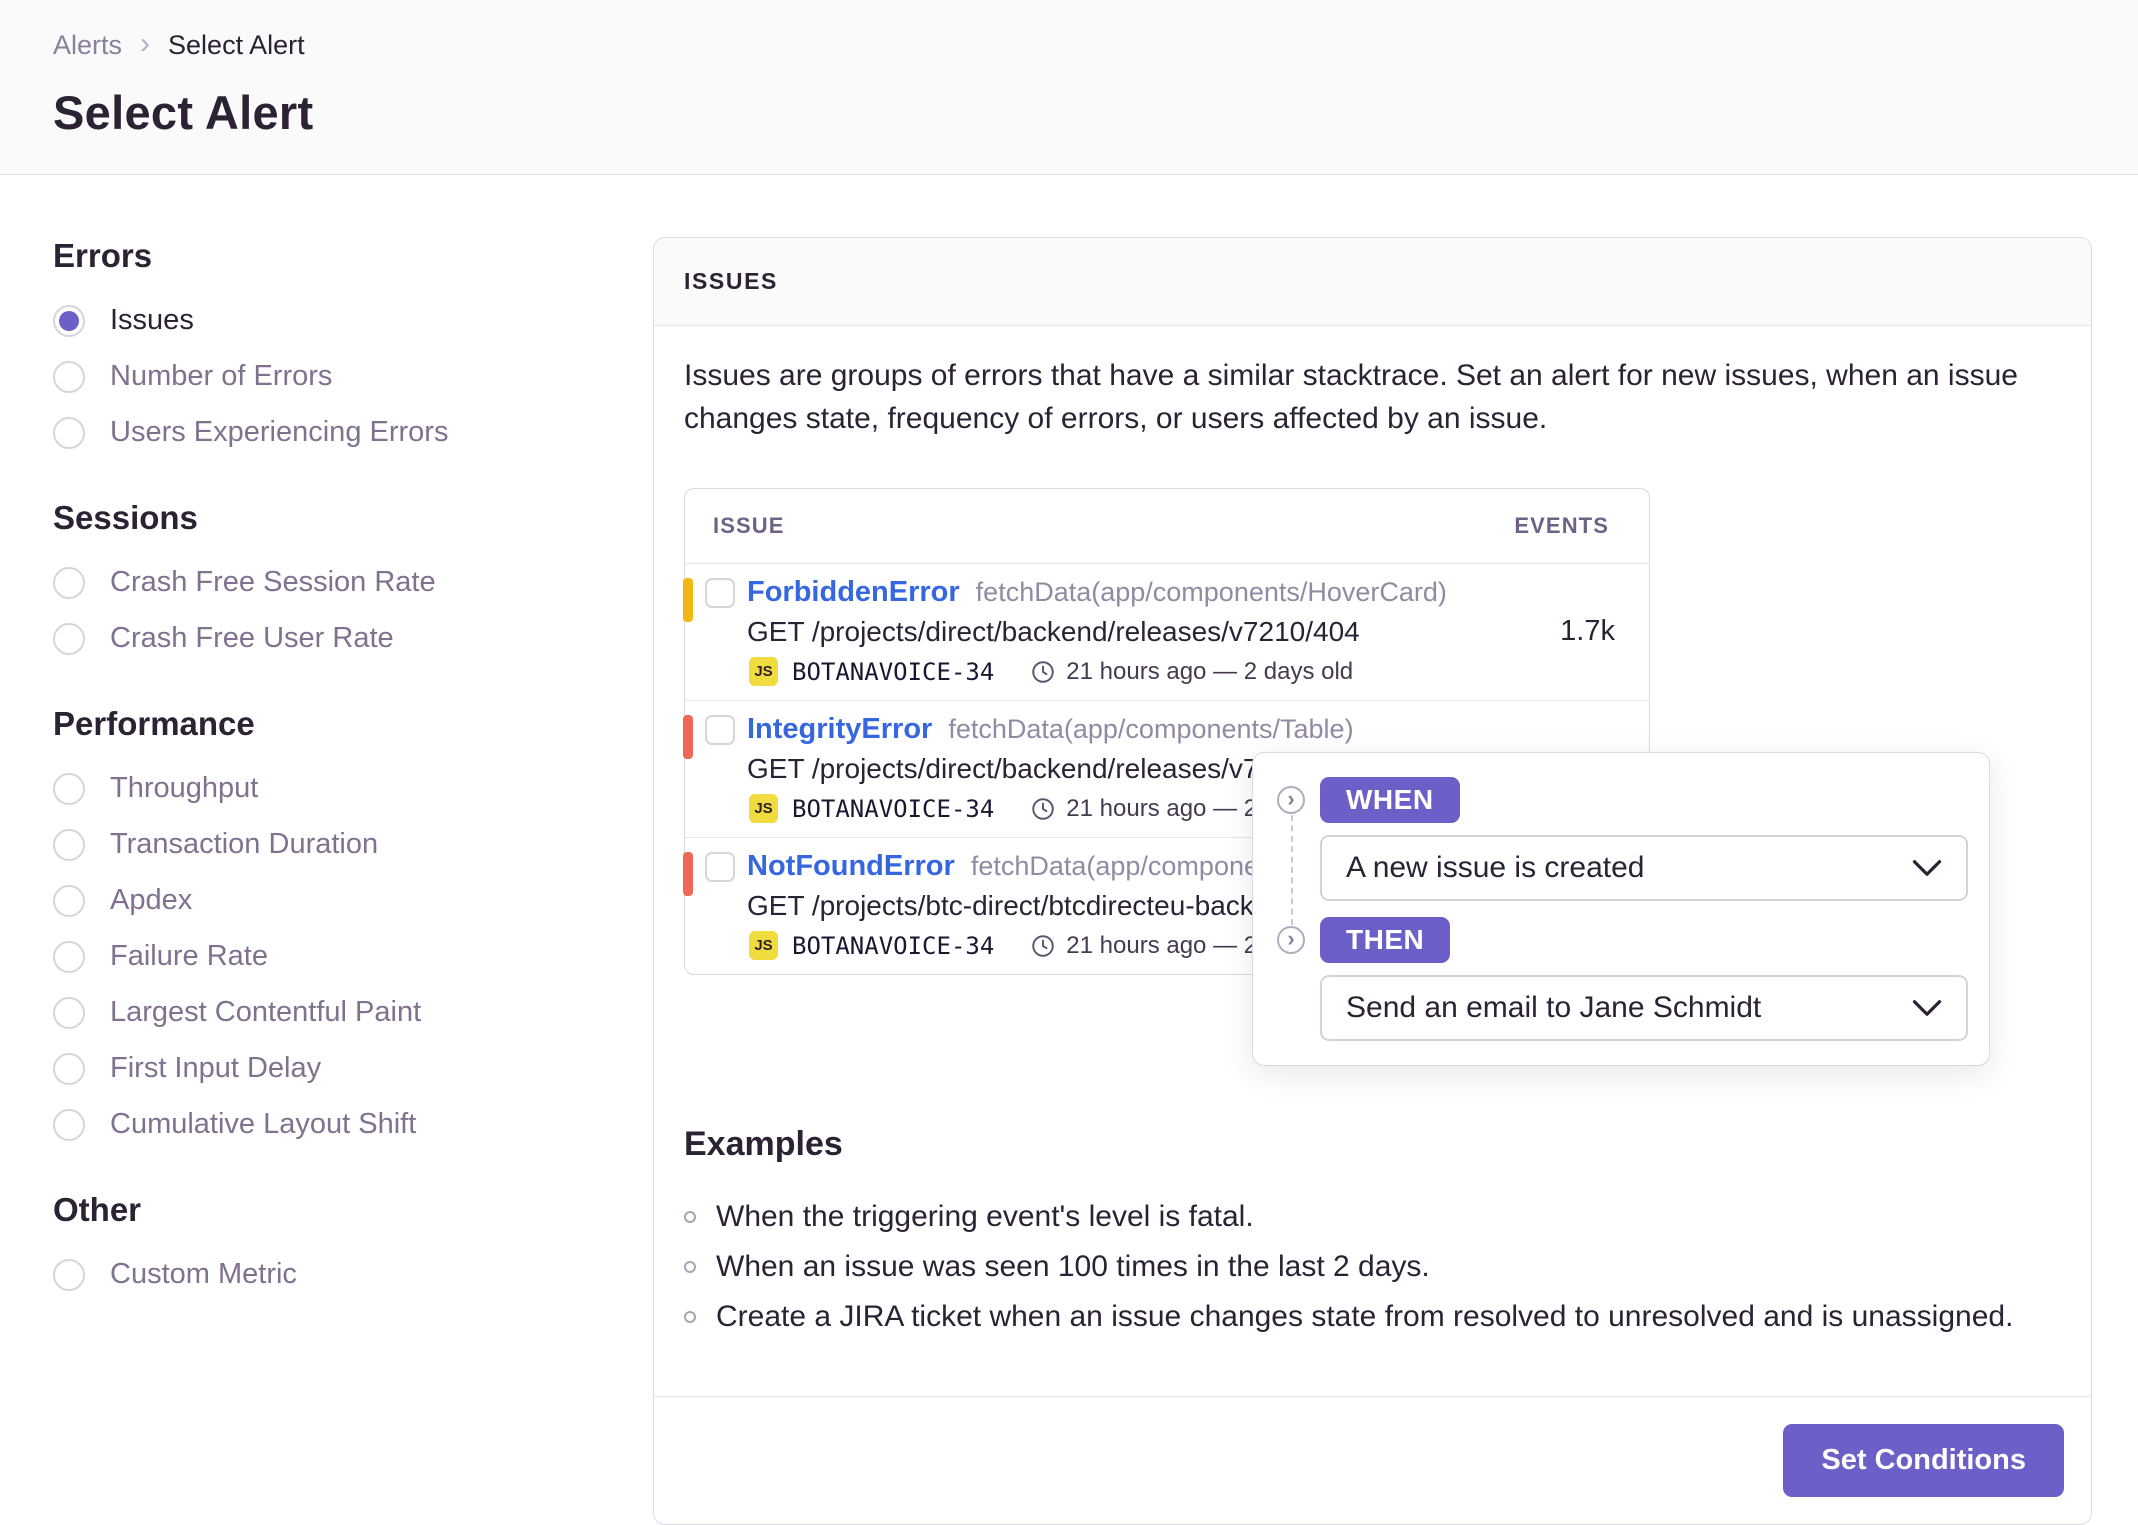  What do you see at coordinates (97, 1209) in the screenshot?
I see `section-title: Other` at bounding box center [97, 1209].